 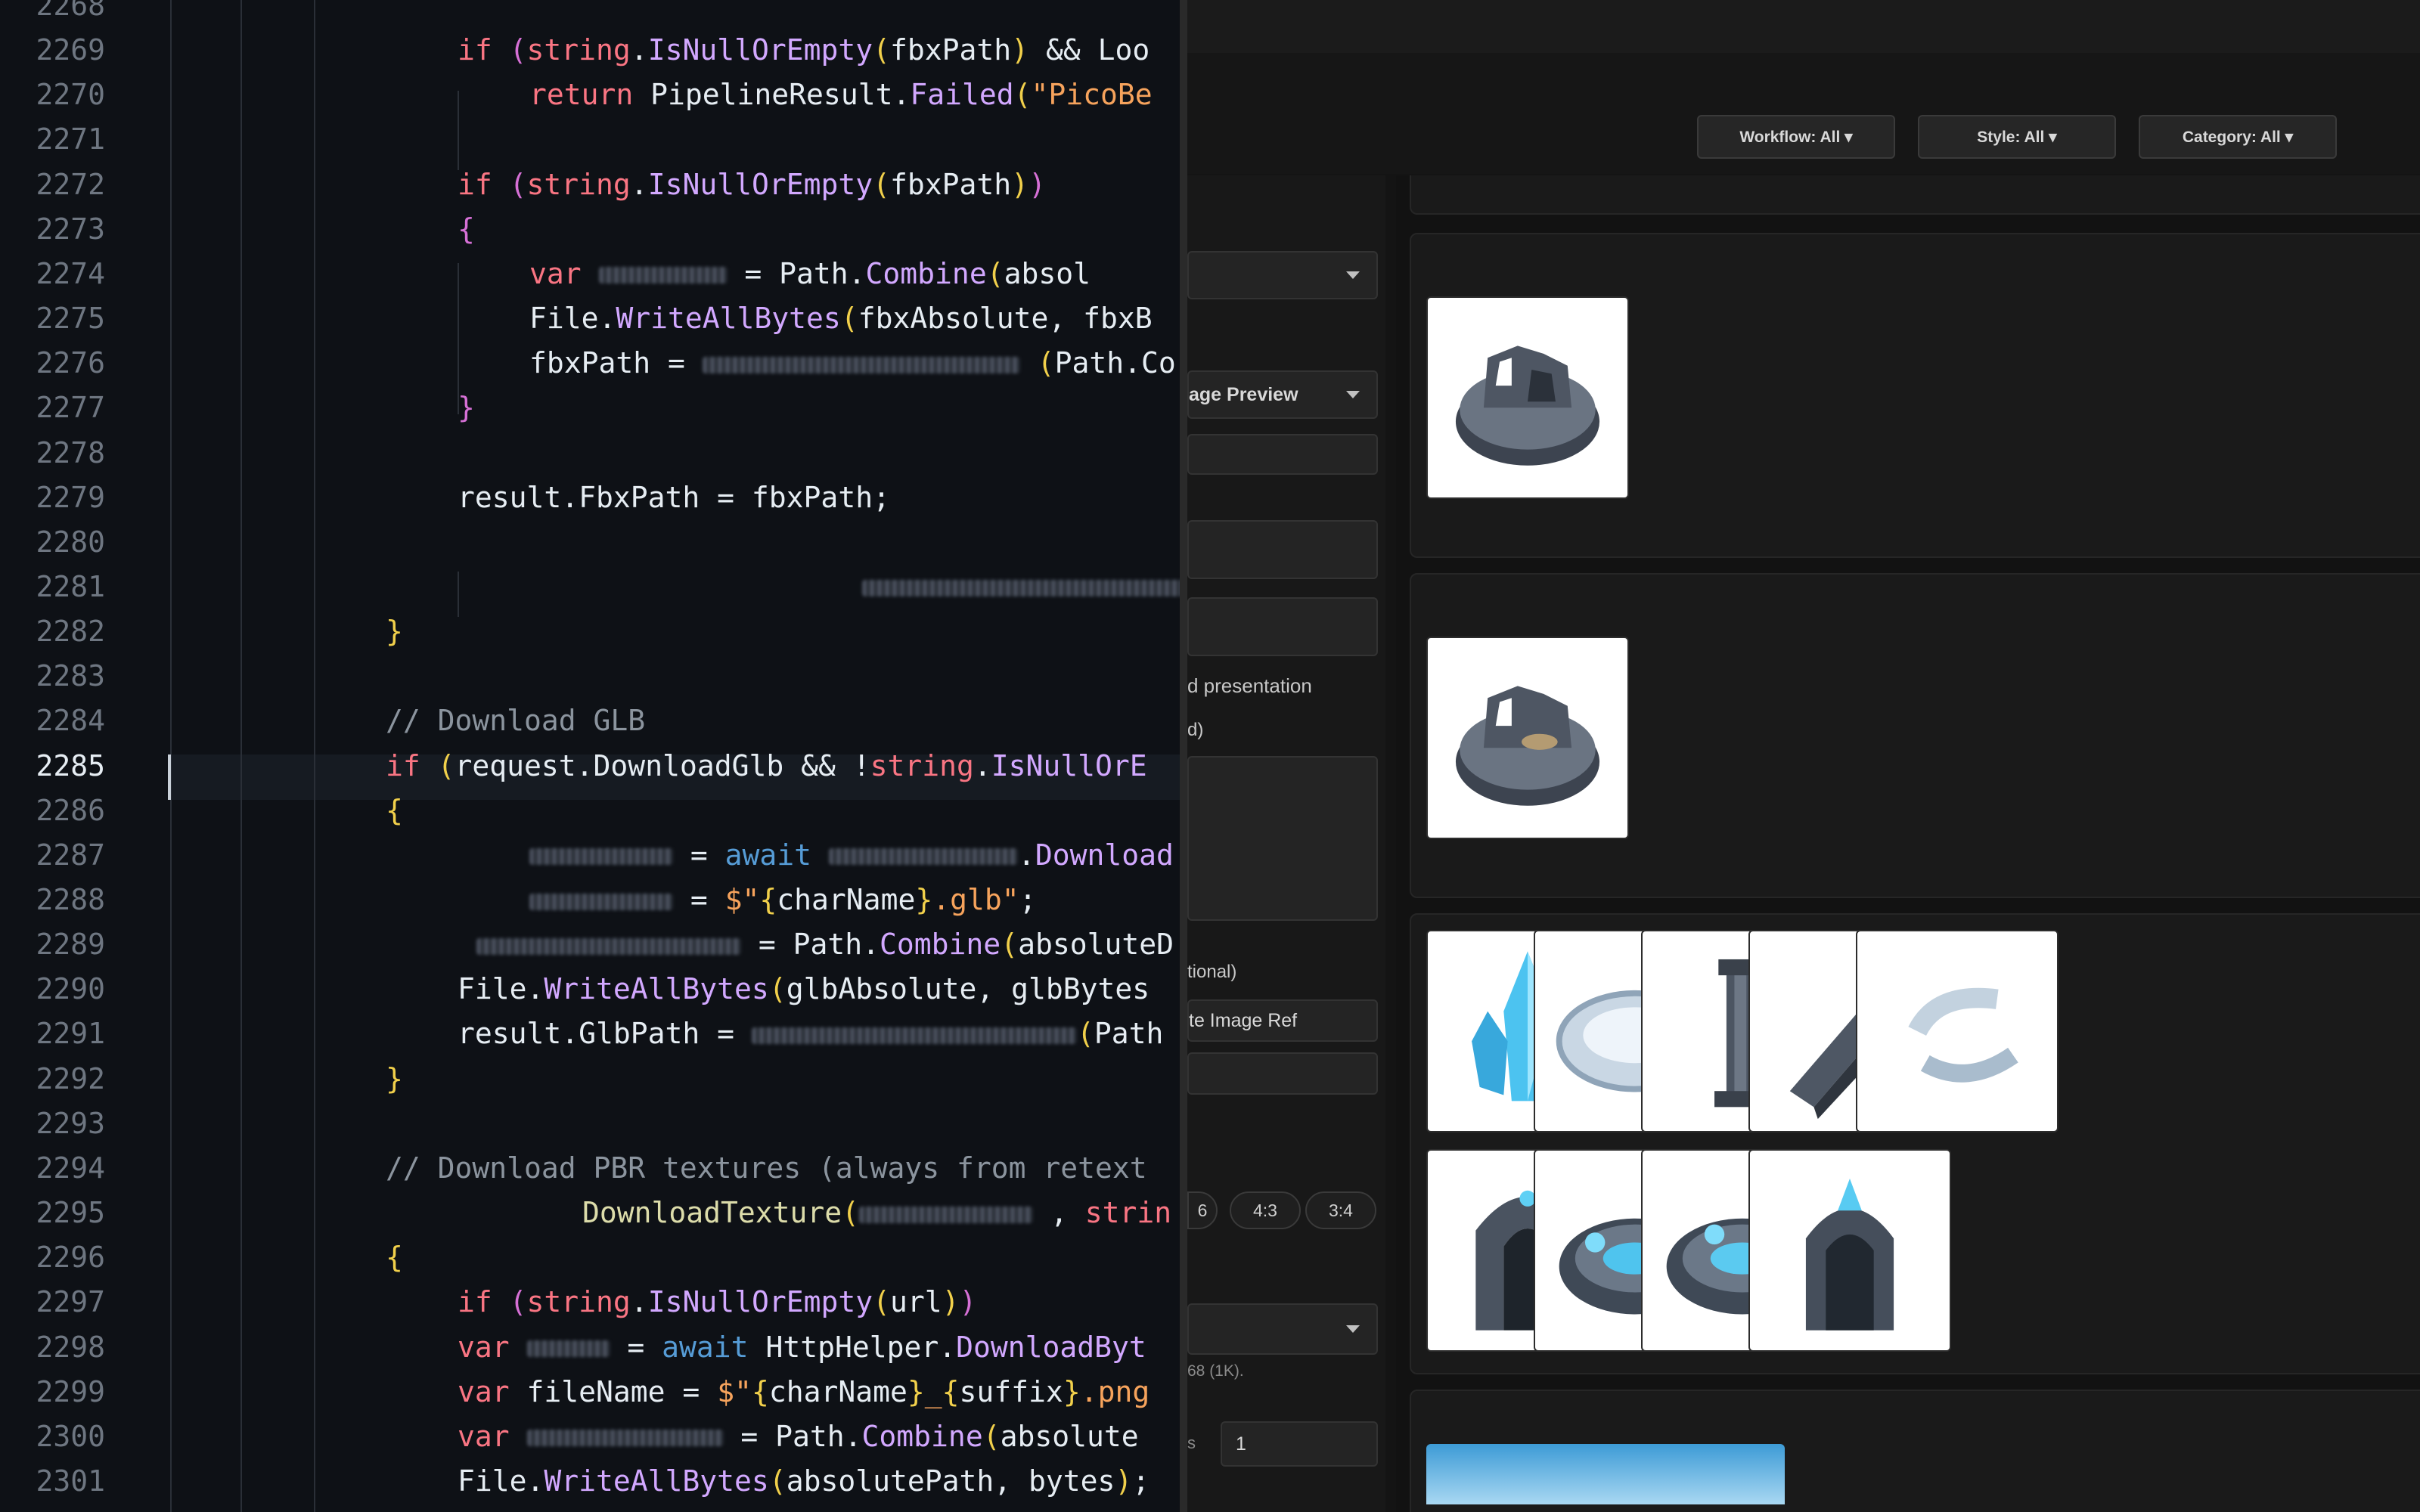 I want to click on image-ref-input, so click(x=1282, y=1073).